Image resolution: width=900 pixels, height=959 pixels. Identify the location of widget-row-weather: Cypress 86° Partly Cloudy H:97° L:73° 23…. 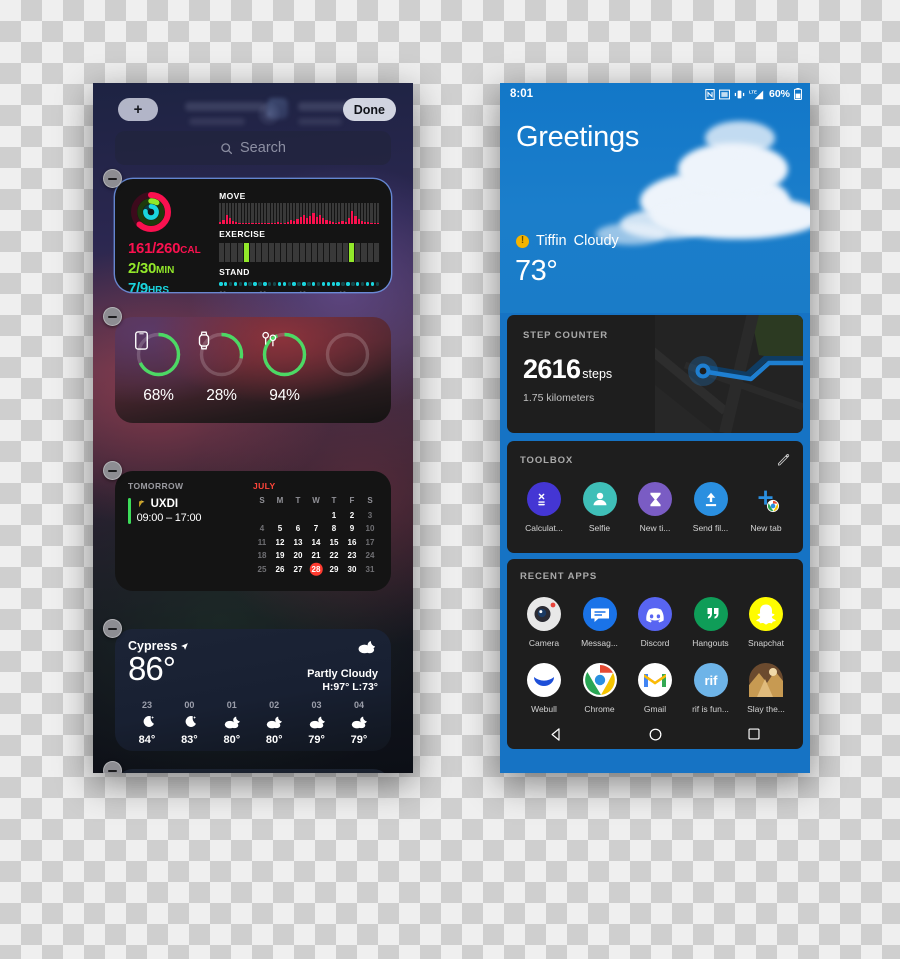
(247, 685).